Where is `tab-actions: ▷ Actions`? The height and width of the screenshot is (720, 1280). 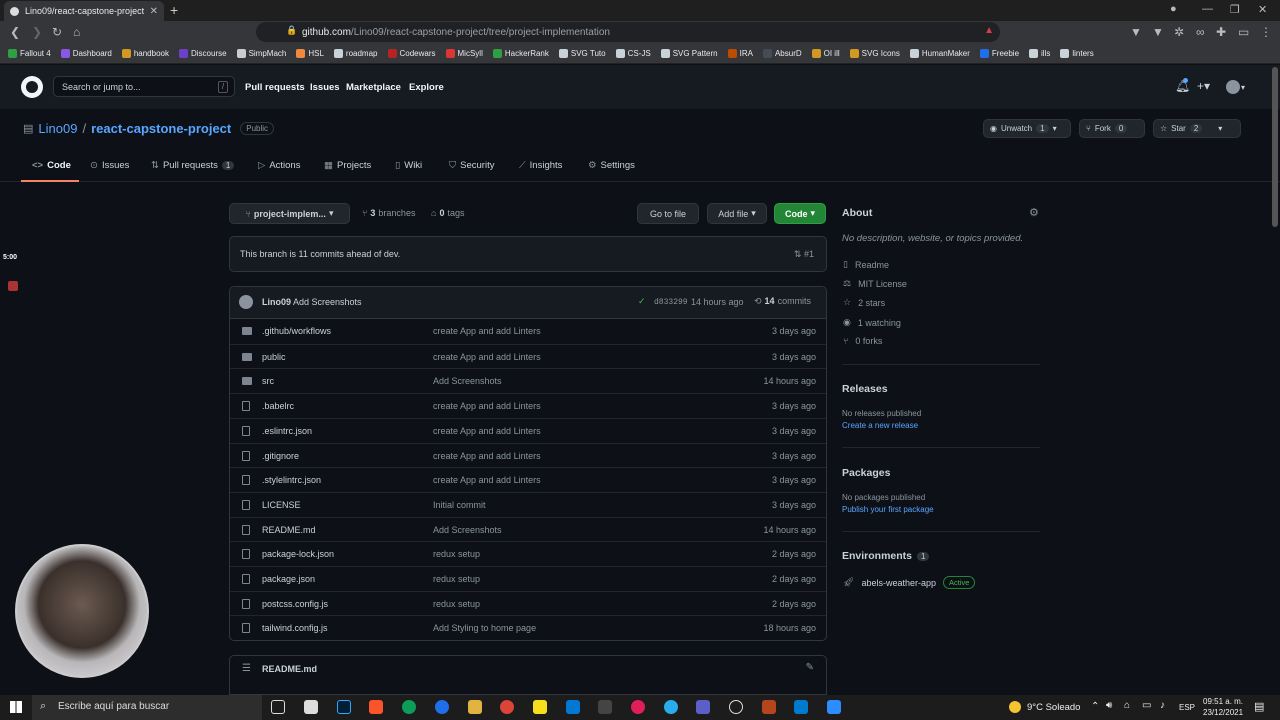 tab-actions: ▷ Actions is located at coordinates (279, 165).